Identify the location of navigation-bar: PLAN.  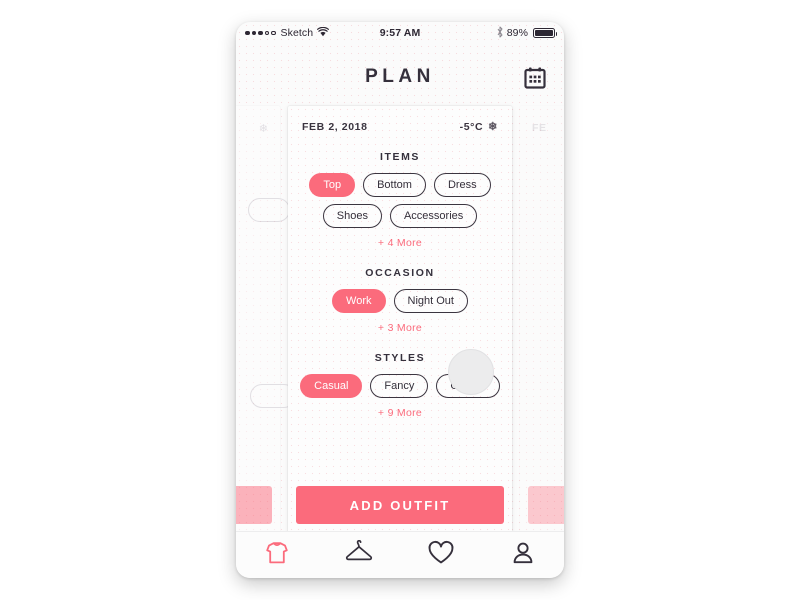
(400, 75).